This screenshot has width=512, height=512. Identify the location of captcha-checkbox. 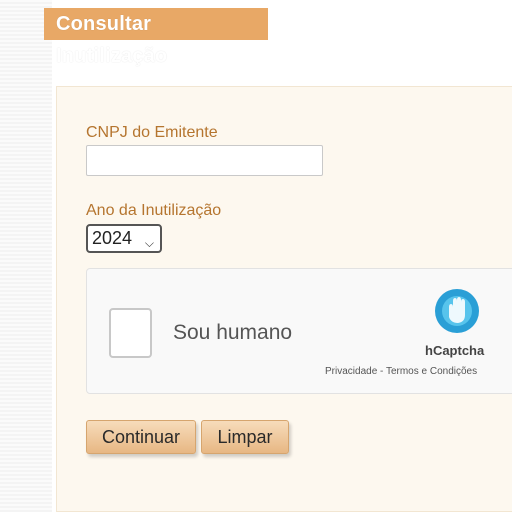
(130, 333).